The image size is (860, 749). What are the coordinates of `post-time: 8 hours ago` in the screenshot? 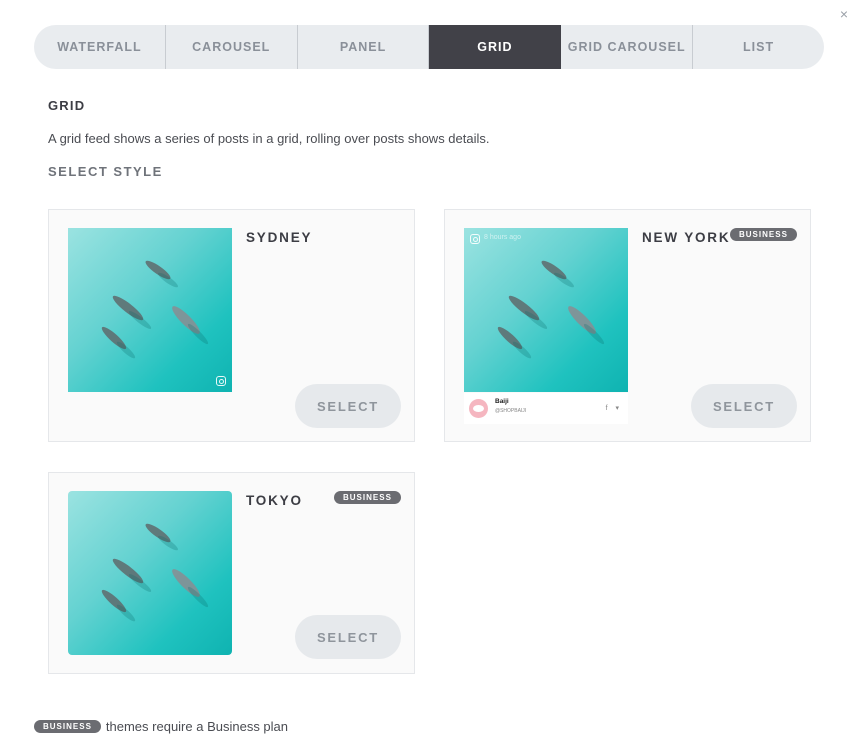 It's located at (502, 237).